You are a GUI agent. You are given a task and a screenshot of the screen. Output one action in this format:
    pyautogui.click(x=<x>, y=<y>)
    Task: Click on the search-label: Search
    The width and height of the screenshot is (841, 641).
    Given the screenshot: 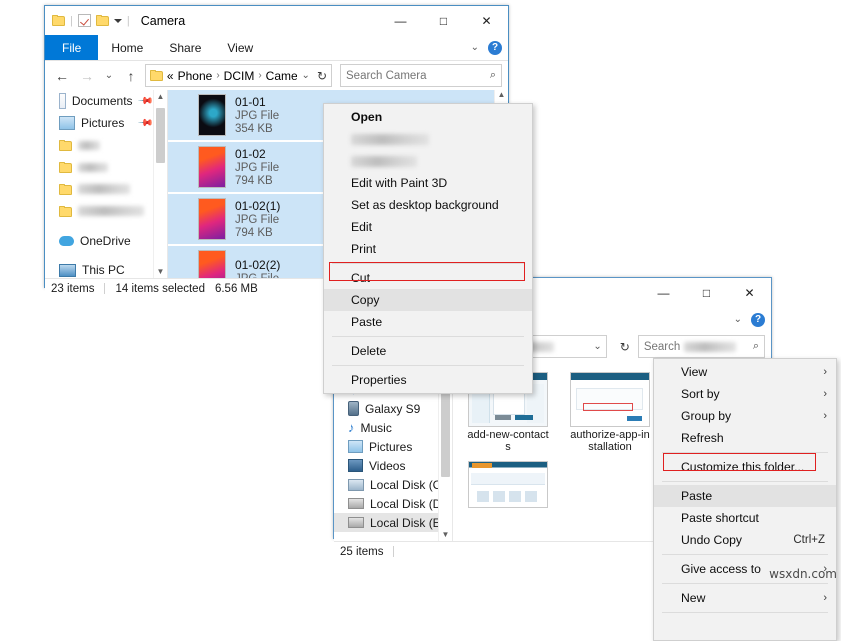 What is the action you would take?
    pyautogui.click(x=662, y=346)
    